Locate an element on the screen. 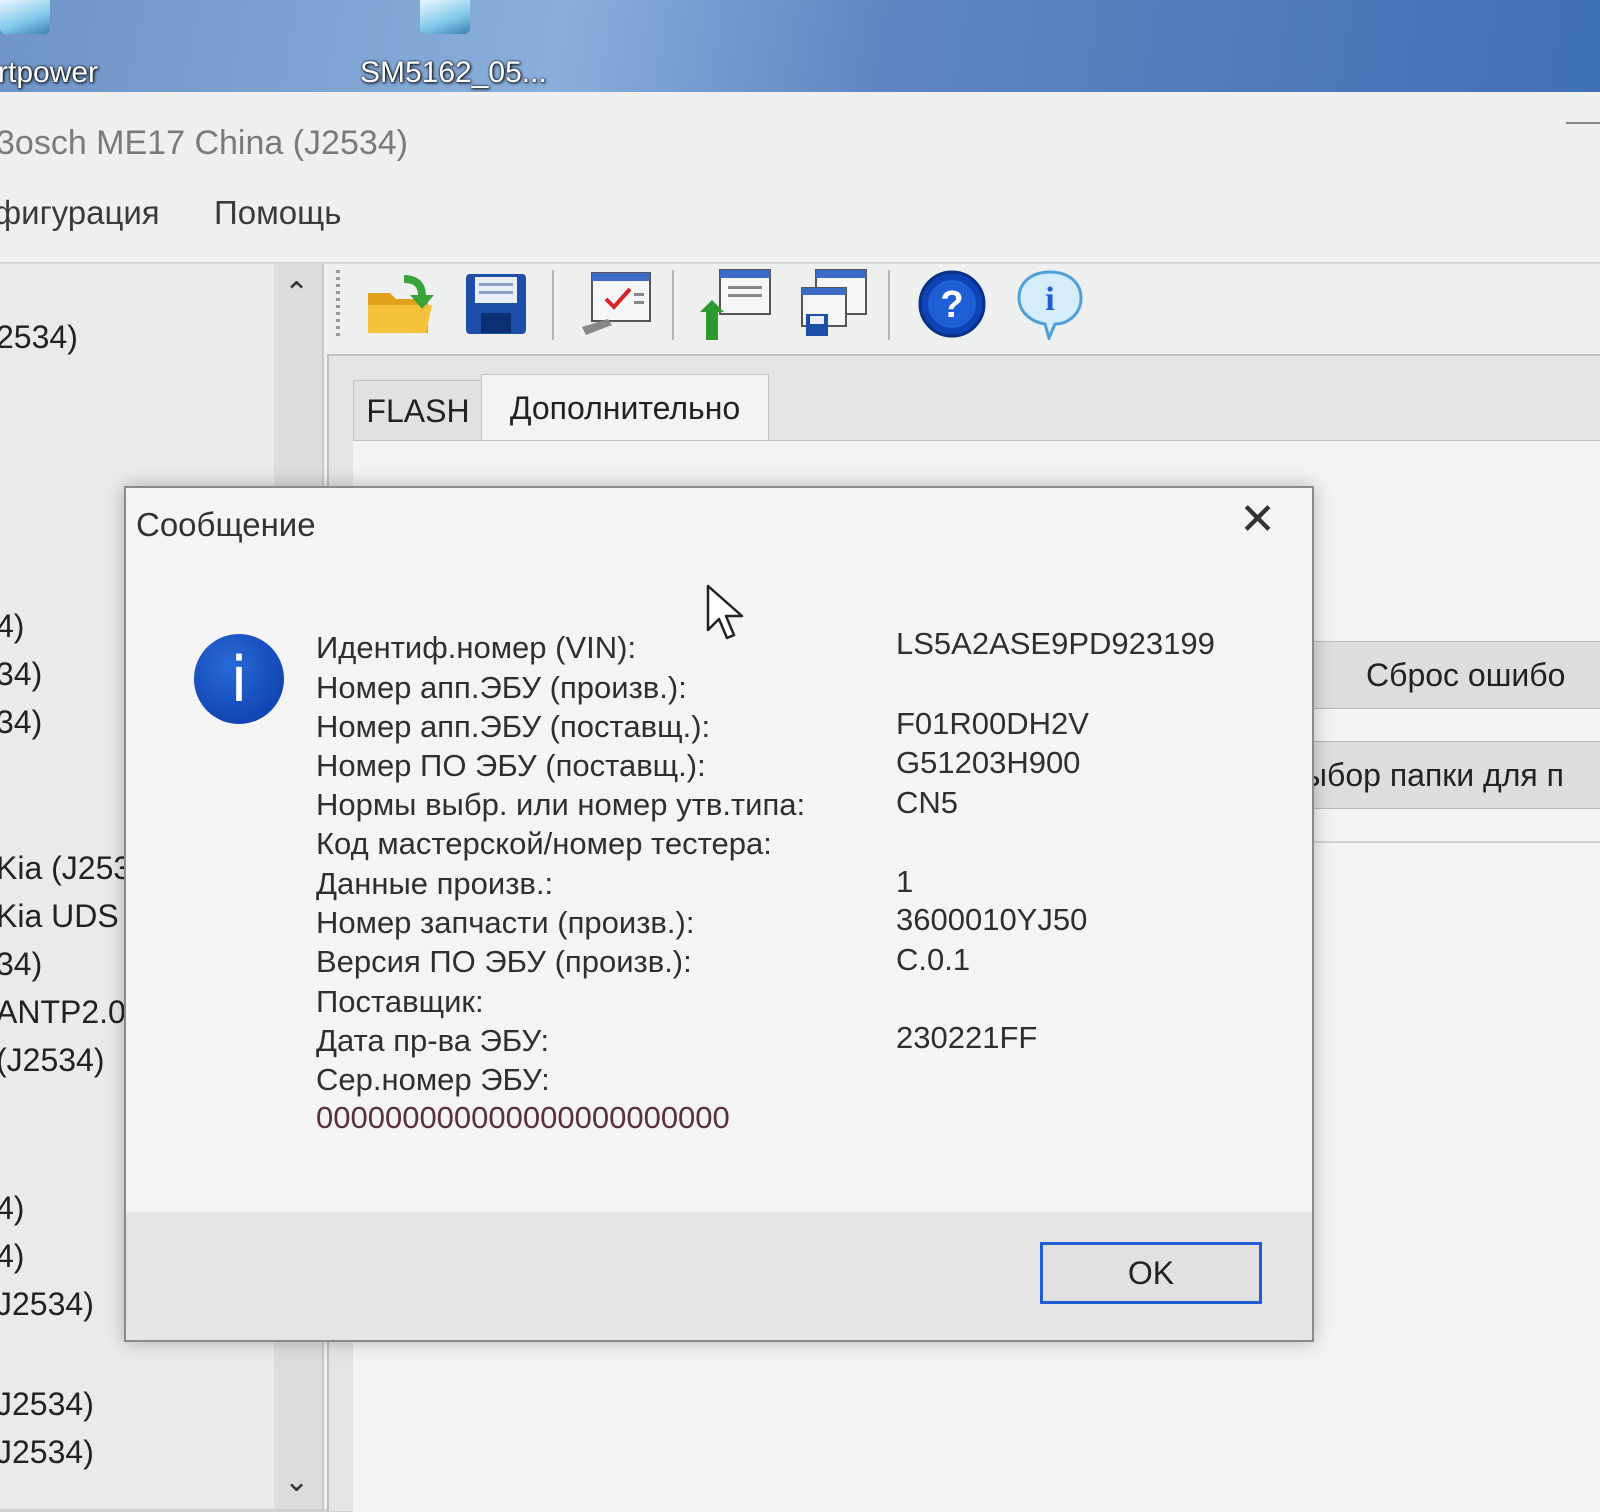  scroll-down-icon: ⌄ is located at coordinates (296, 1481).